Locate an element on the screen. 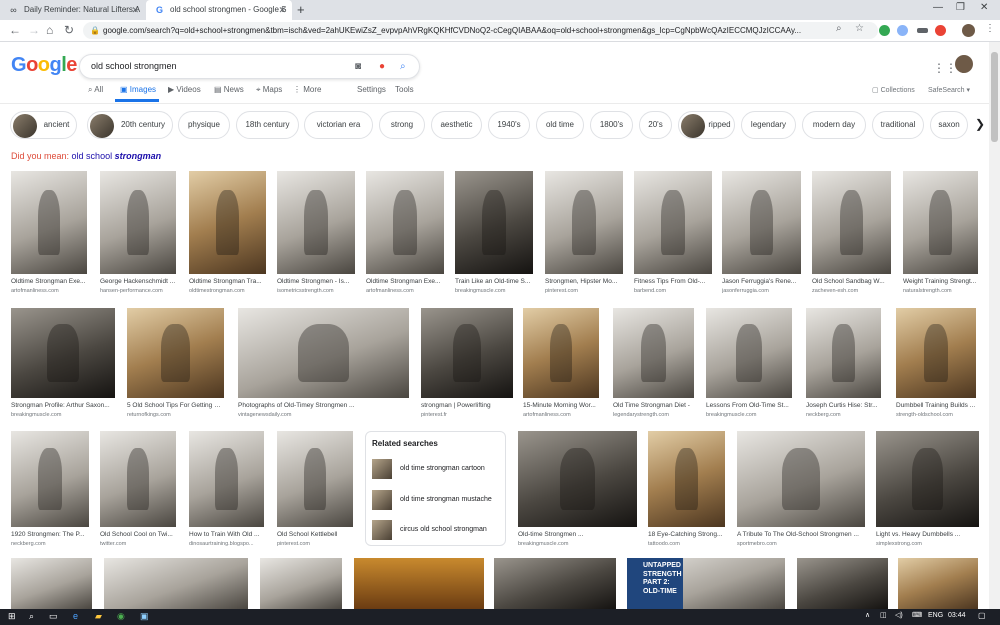 This screenshot has height=625, width=1000. result-caption: strongman | Powerlifting is located at coordinates (467, 405).